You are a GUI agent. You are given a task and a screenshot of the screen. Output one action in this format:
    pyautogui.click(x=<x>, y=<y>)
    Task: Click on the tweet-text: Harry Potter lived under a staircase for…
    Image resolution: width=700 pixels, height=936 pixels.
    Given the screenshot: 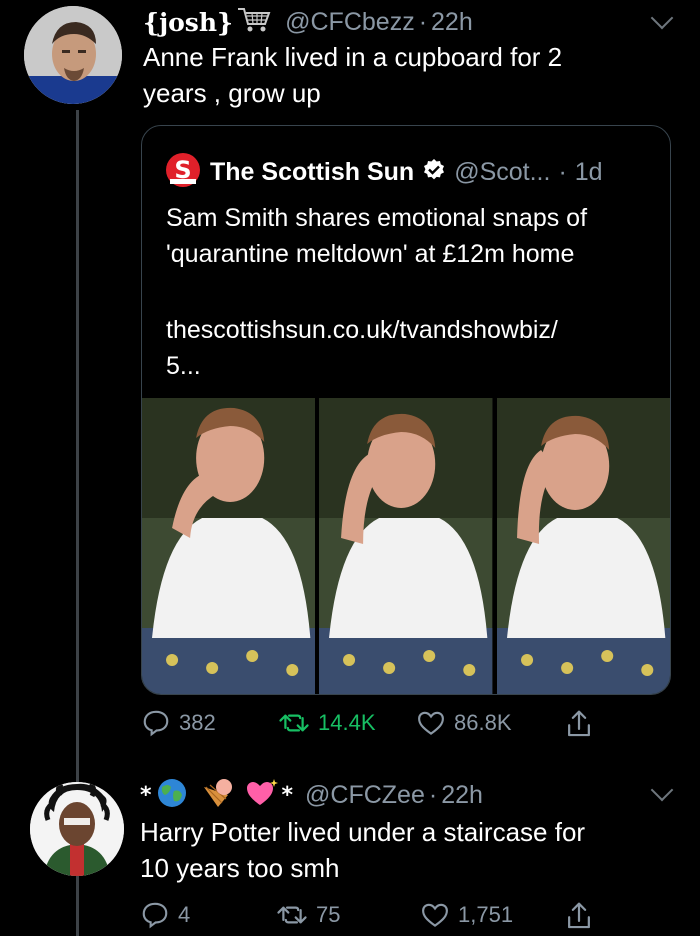 What is the action you would take?
    pyautogui.click(x=362, y=850)
    